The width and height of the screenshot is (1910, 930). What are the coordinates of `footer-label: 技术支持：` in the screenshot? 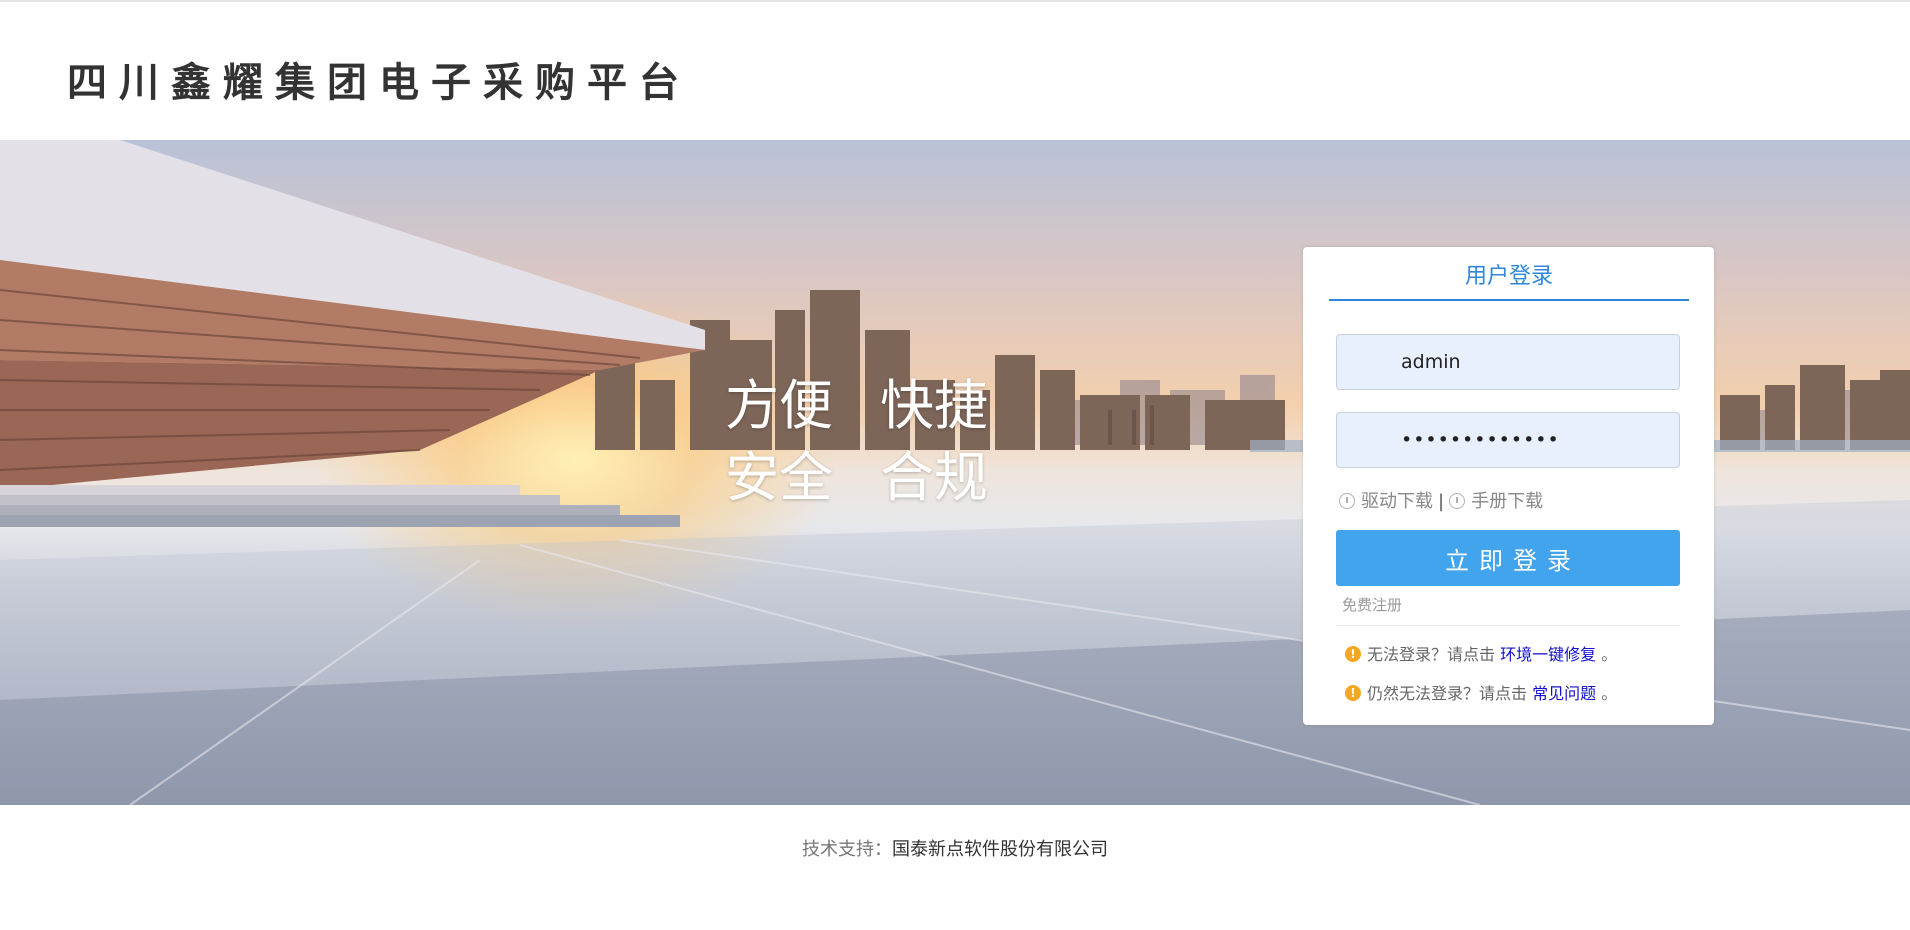 It's located at (847, 849).